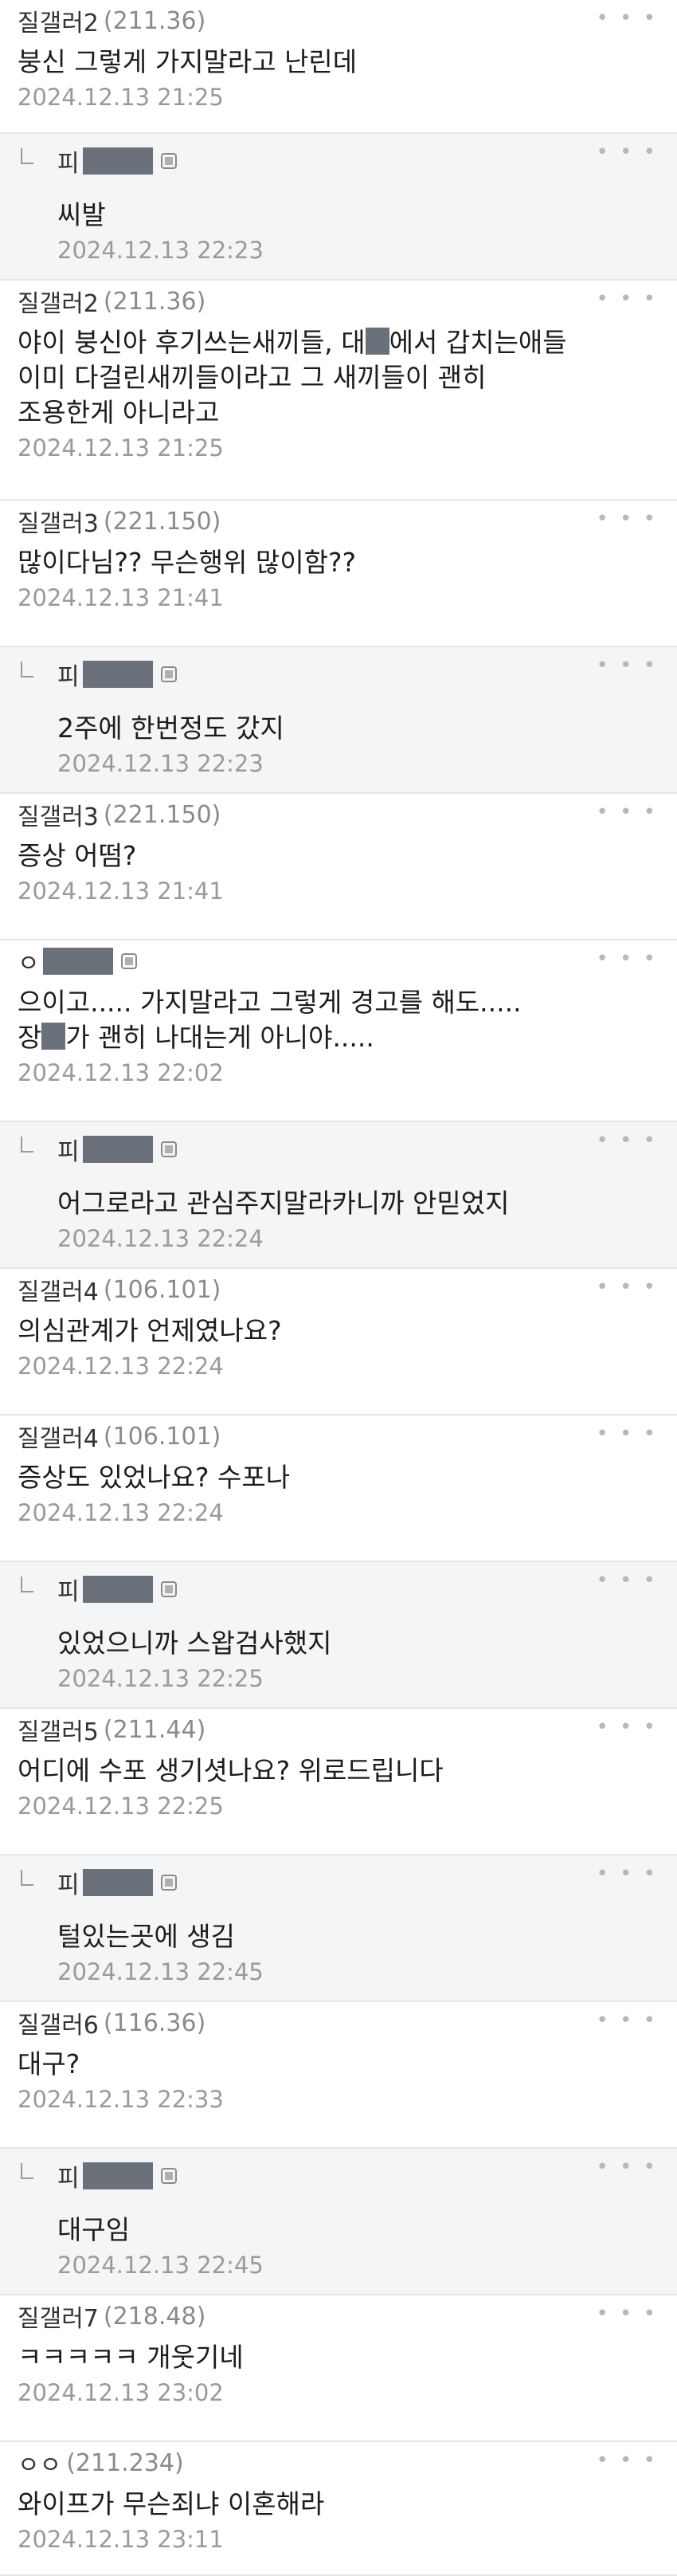 Image resolution: width=677 pixels, height=2576 pixels. What do you see at coordinates (339, 207) in the screenshot?
I see `reply-item: 피 씨발 2024.12.13 22:23 • • •` at bounding box center [339, 207].